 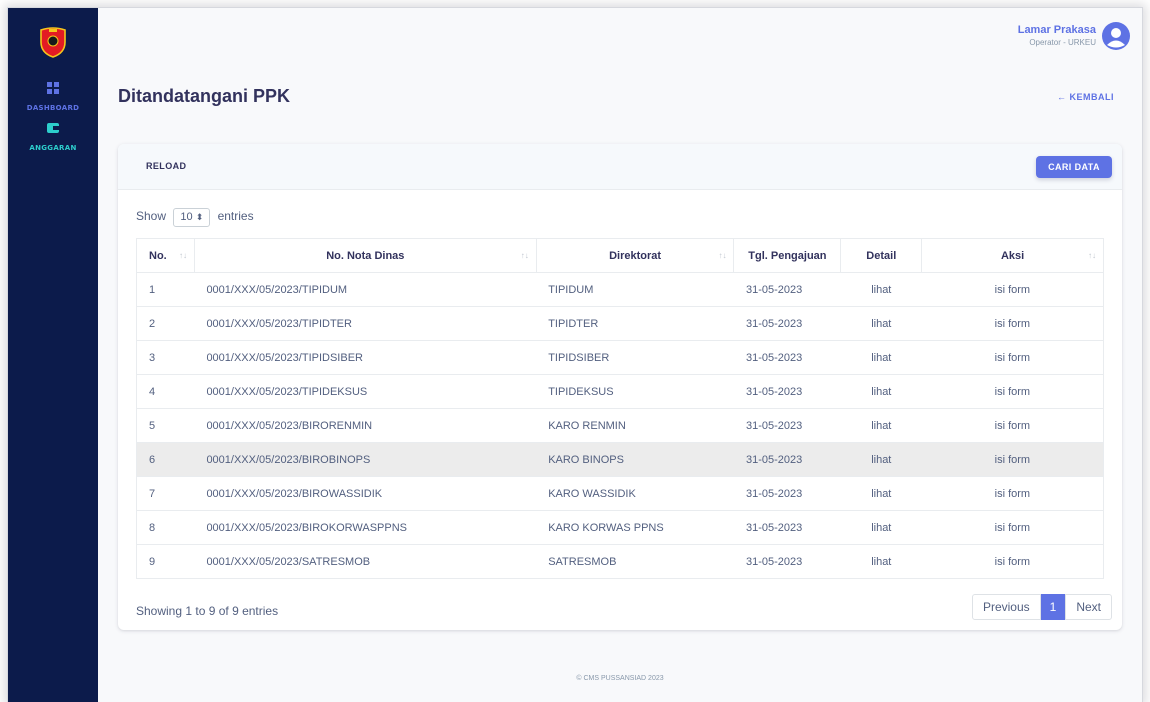 I want to click on column-header-aksi: Aksi ↑↓, so click(x=1012, y=255).